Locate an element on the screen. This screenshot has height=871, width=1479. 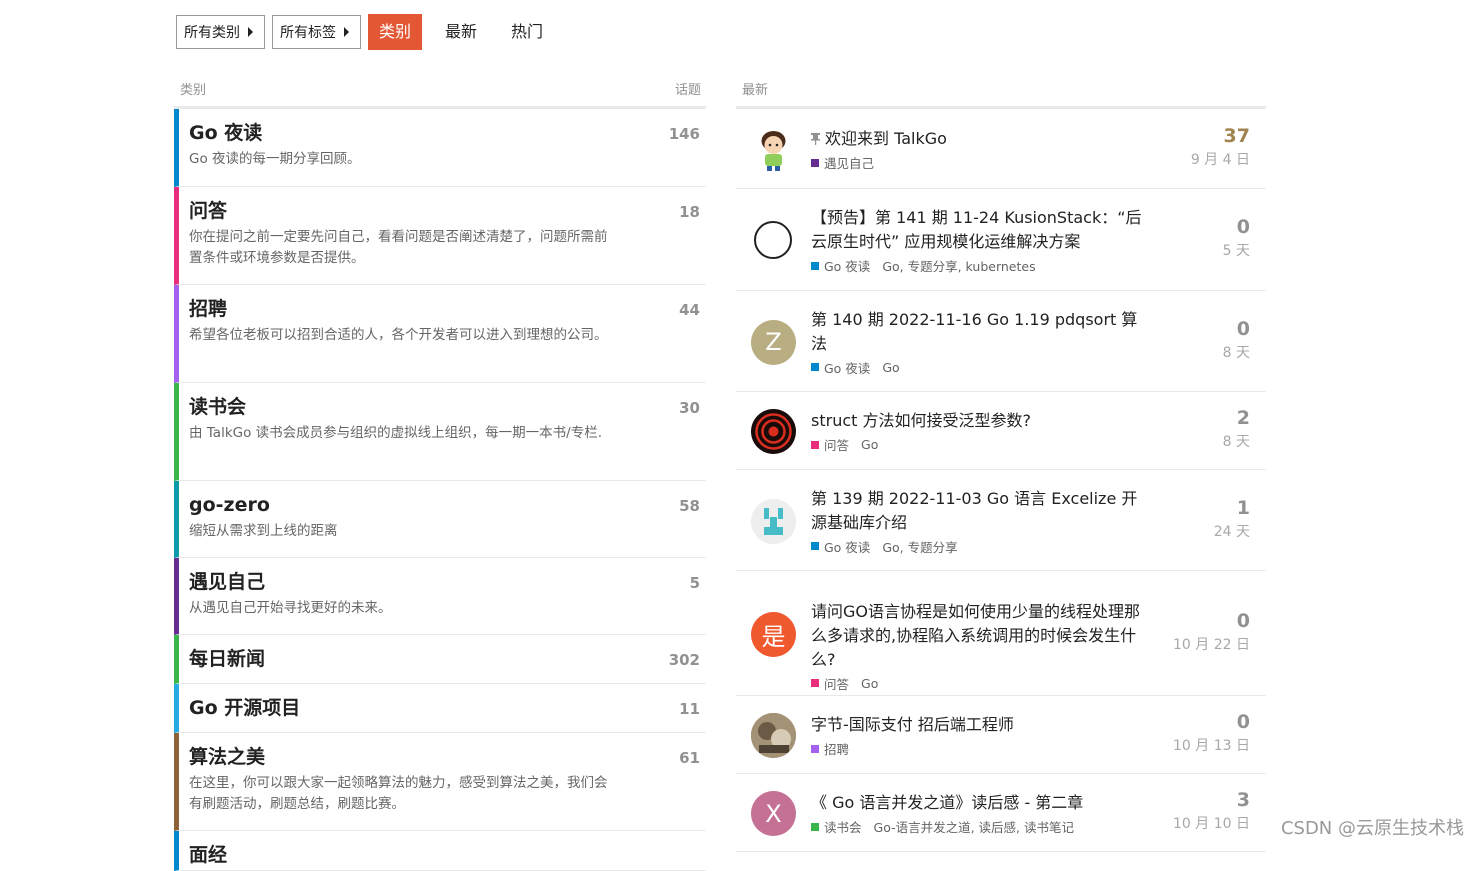
category-description: 希望各位老板可以招到合适的人，各个开发者可以进入到理想的公司。 is located at coordinates (398, 335).